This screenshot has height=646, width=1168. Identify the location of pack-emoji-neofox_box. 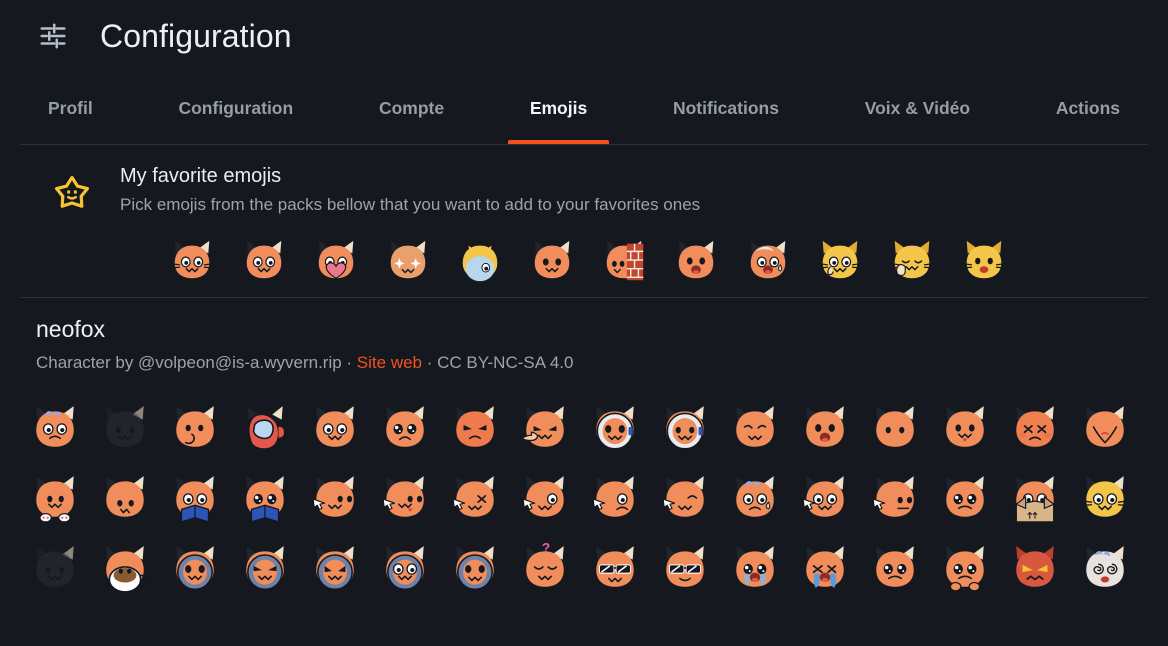
(1035, 498).